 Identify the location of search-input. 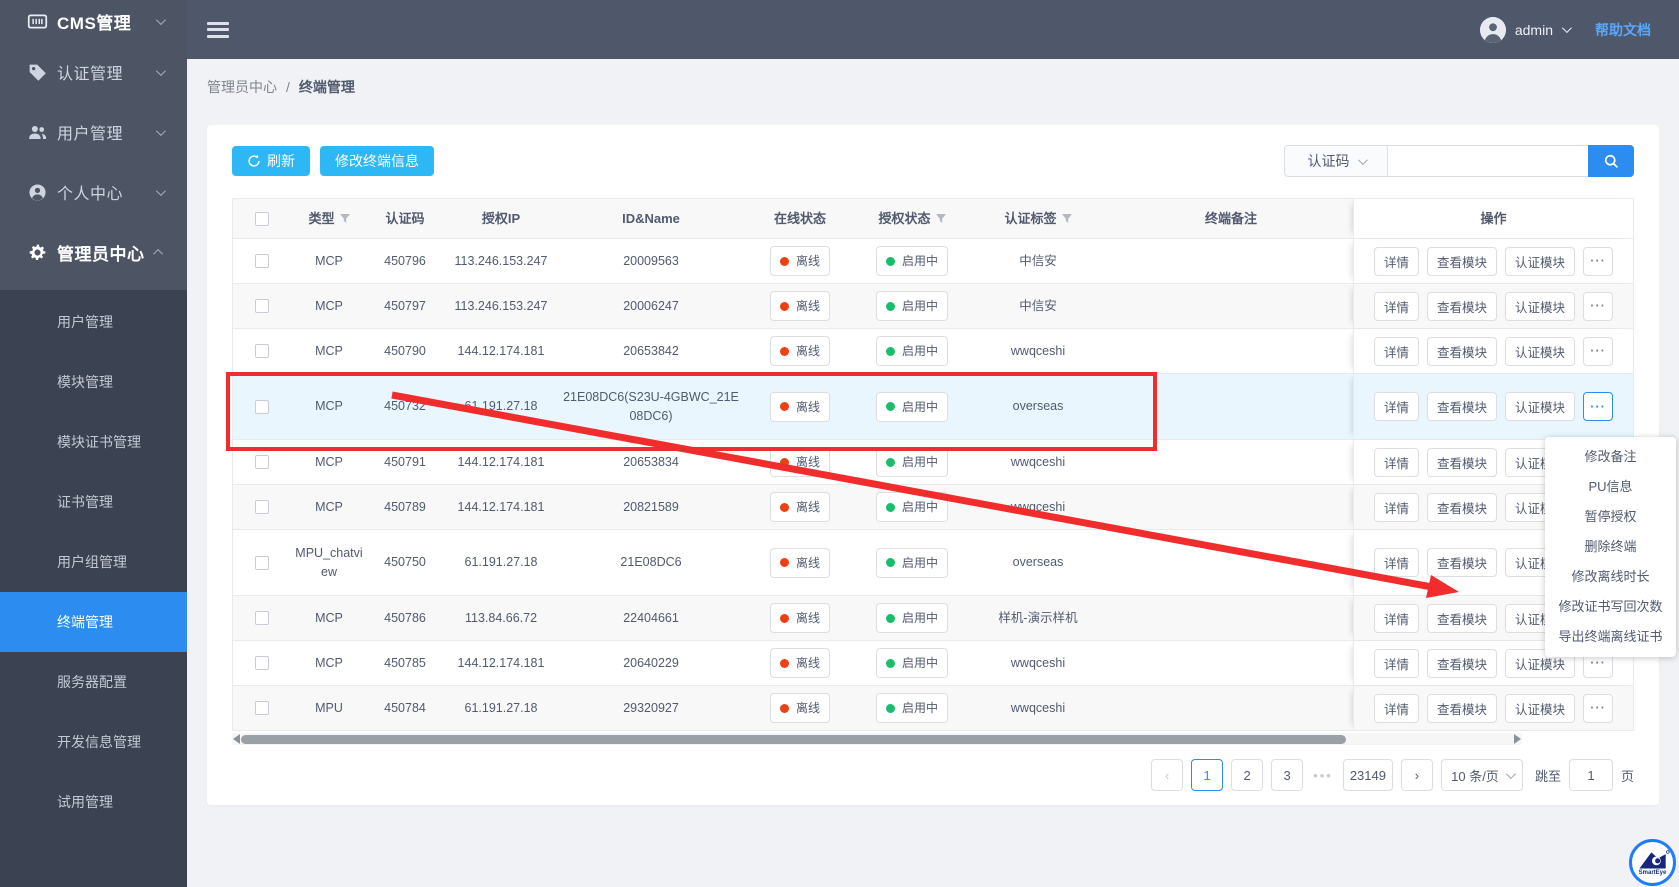
(1488, 161).